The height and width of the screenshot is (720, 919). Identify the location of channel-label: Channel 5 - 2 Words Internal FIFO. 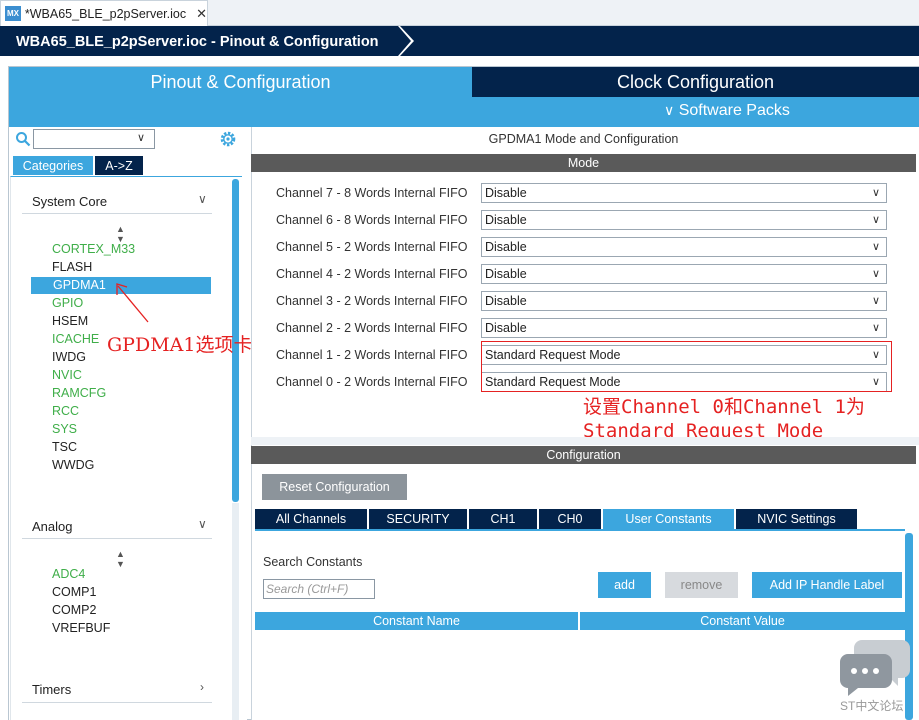
(372, 247).